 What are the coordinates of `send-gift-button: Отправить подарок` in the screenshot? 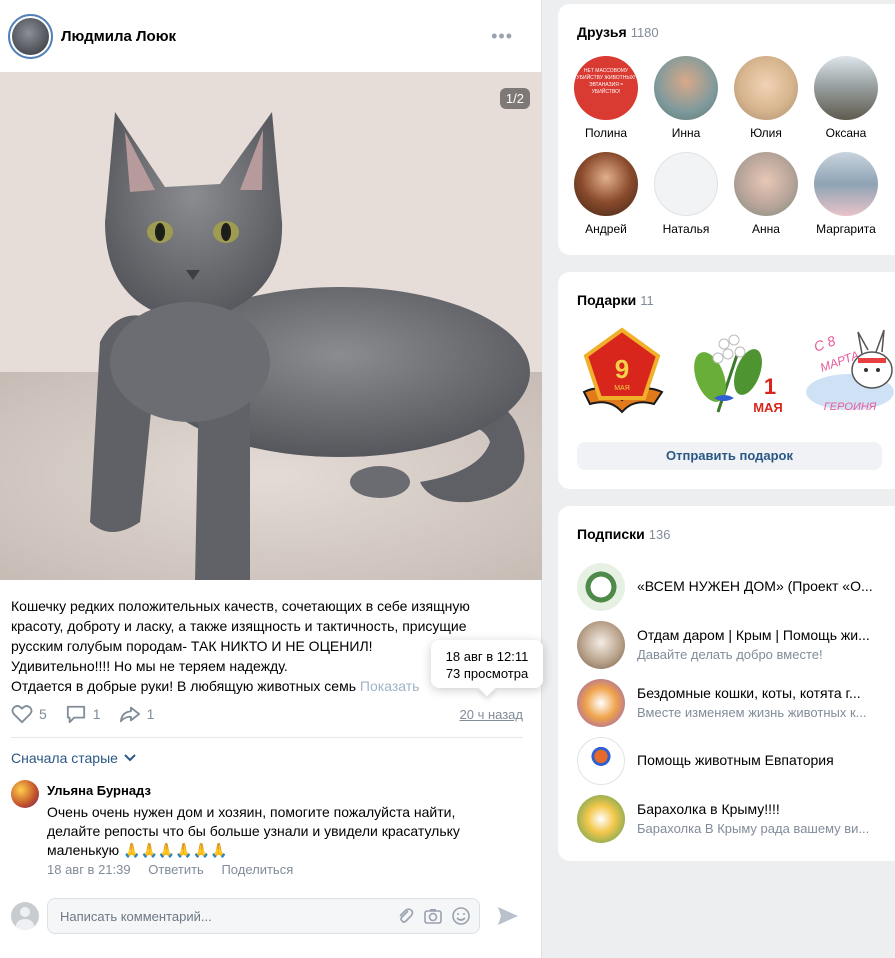 It's located at (729, 456).